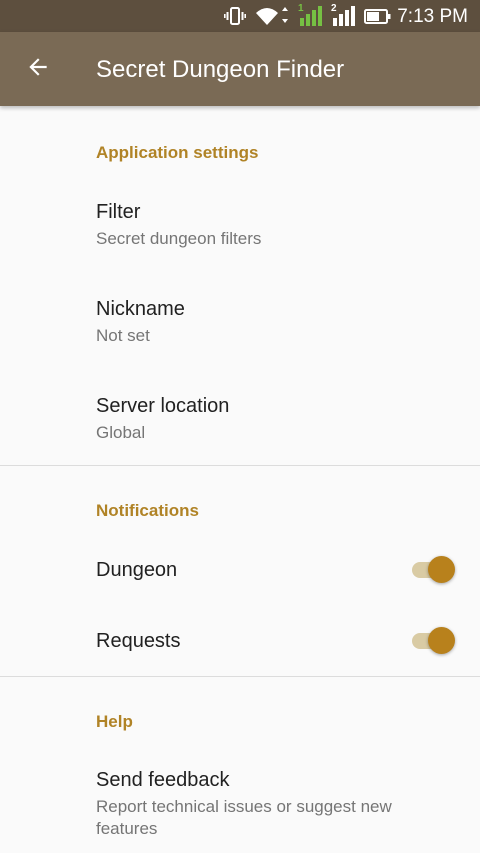 The height and width of the screenshot is (853, 480). What do you see at coordinates (114, 721) in the screenshot?
I see `section-header-help: Help` at bounding box center [114, 721].